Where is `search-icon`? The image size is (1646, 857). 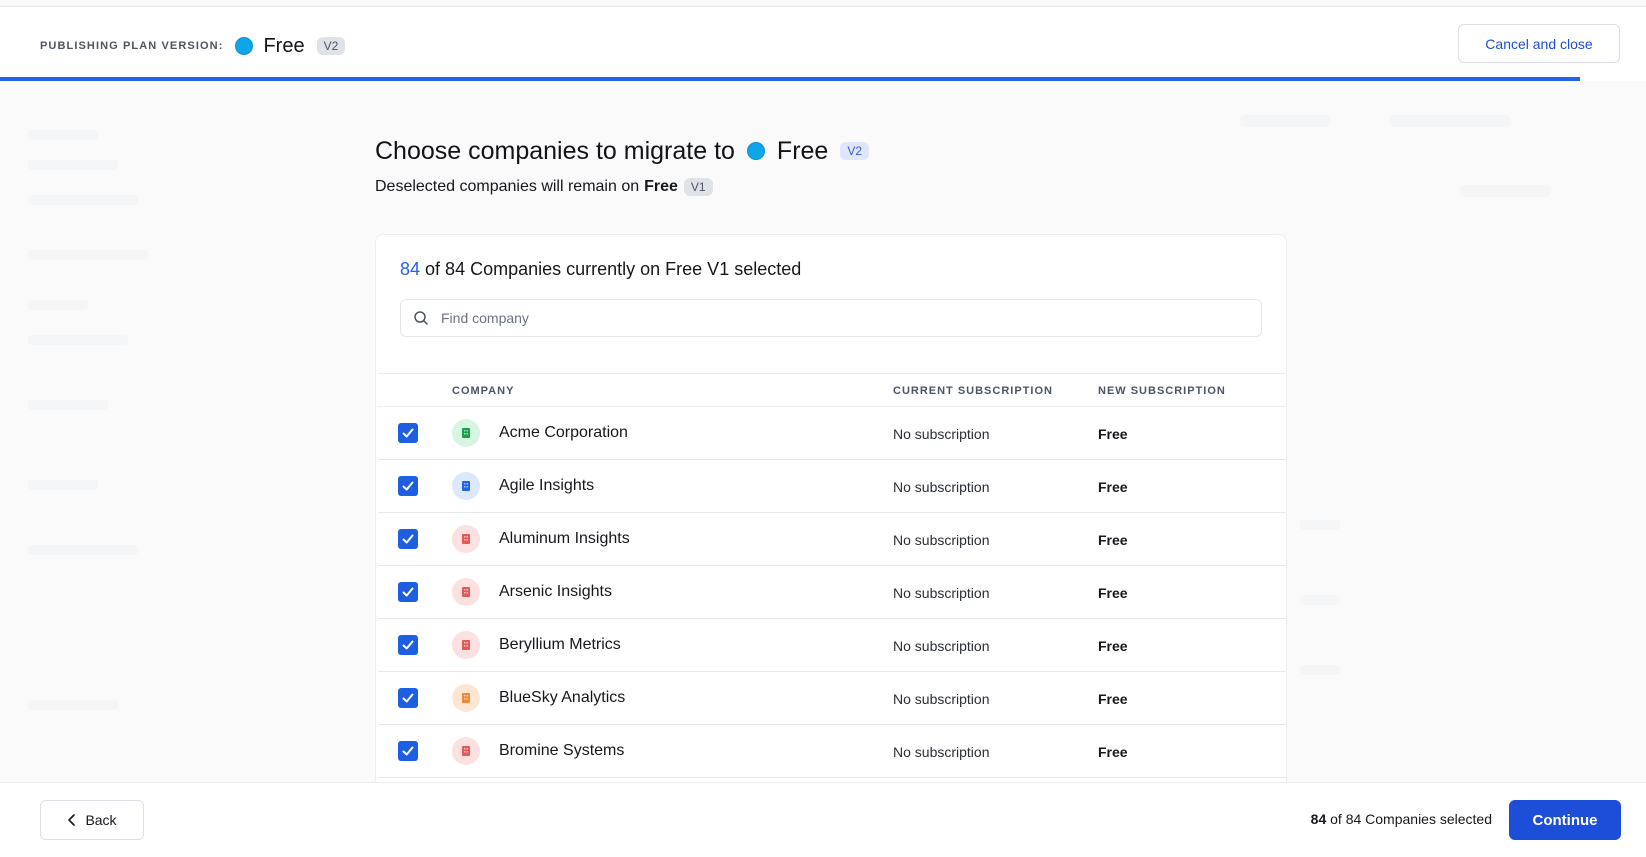
search-icon is located at coordinates (421, 318).